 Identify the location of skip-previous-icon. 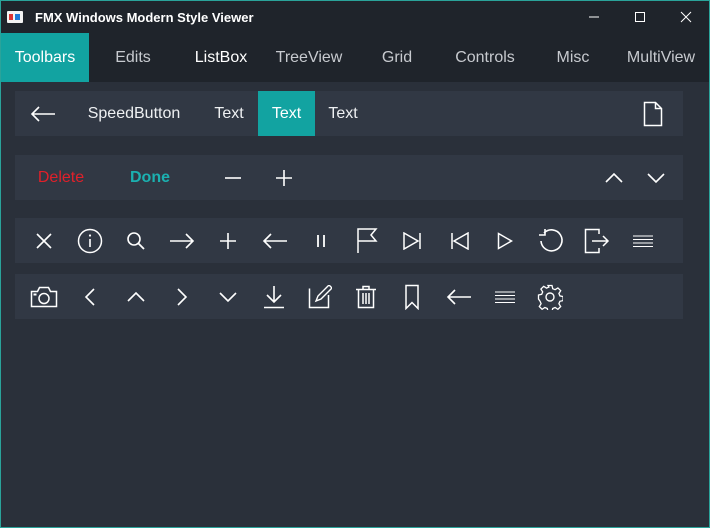
(460, 240).